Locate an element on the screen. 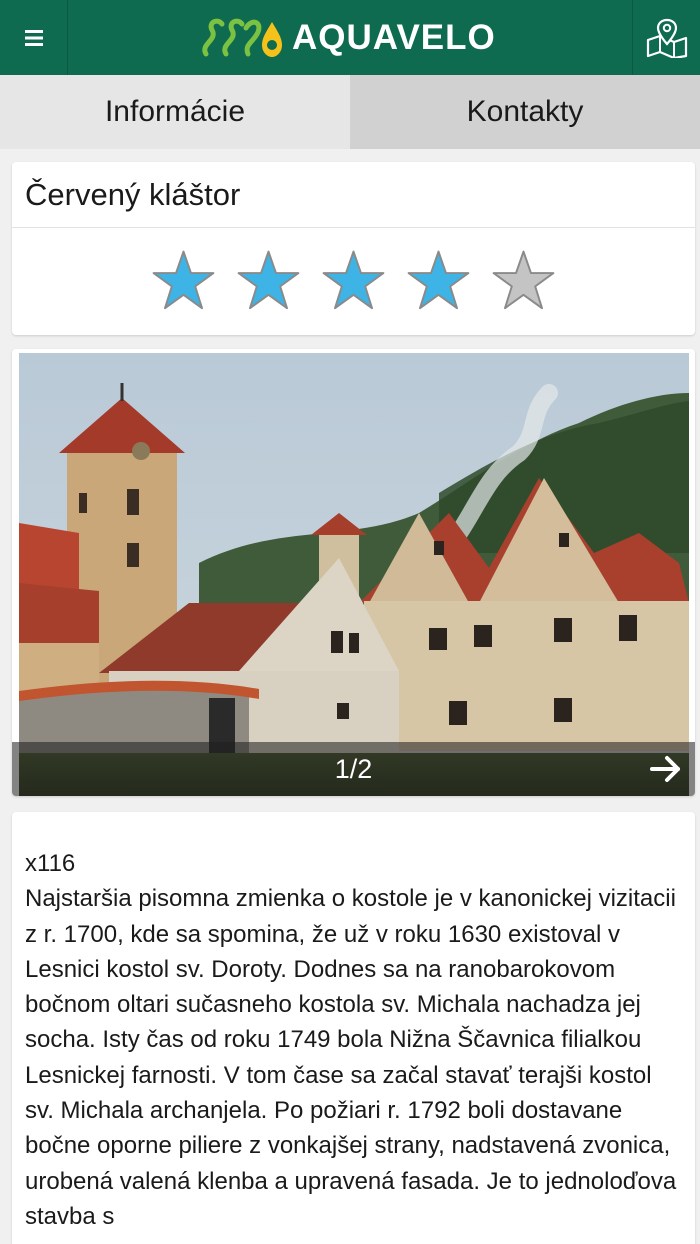 The width and height of the screenshot is (700, 1244). tab-kontakty: Kontakty is located at coordinates (525, 112).